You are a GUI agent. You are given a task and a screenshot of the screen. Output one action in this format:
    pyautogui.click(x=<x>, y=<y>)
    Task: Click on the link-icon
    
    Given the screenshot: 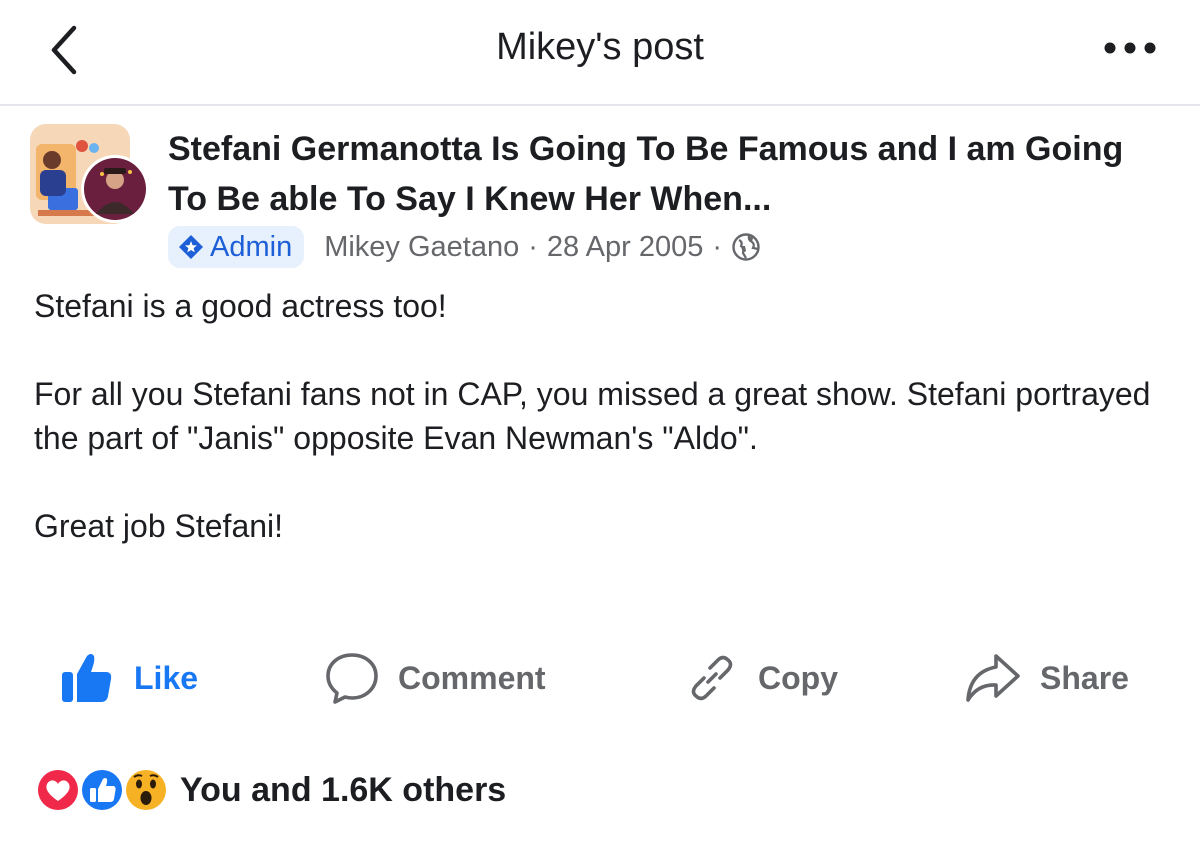 What is the action you would take?
    pyautogui.click(x=712, y=678)
    